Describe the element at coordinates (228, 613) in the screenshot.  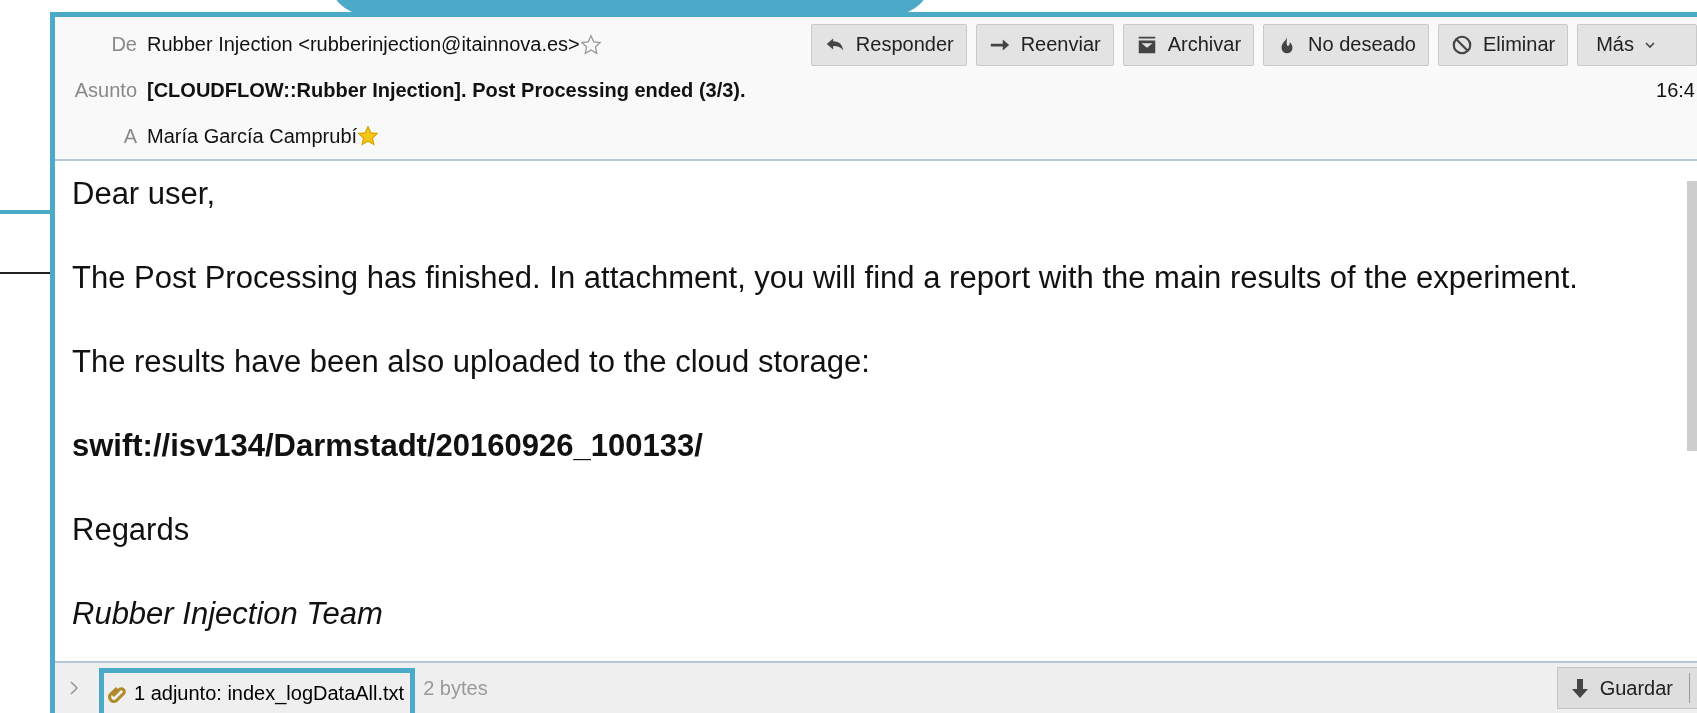
I see `message-paragraph: Rubber Injection Team` at that location.